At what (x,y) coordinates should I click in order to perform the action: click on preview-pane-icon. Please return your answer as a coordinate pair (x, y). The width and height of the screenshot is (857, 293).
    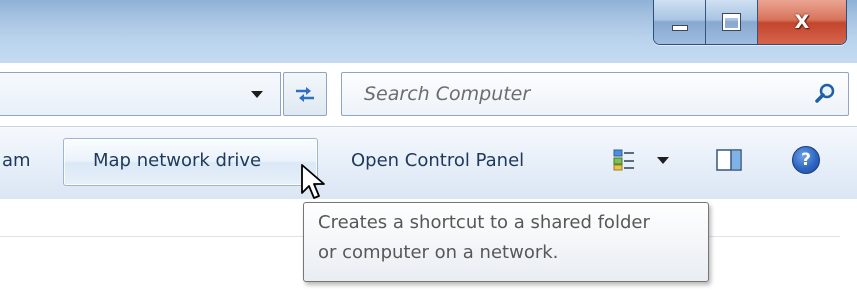
    Looking at the image, I should click on (729, 160).